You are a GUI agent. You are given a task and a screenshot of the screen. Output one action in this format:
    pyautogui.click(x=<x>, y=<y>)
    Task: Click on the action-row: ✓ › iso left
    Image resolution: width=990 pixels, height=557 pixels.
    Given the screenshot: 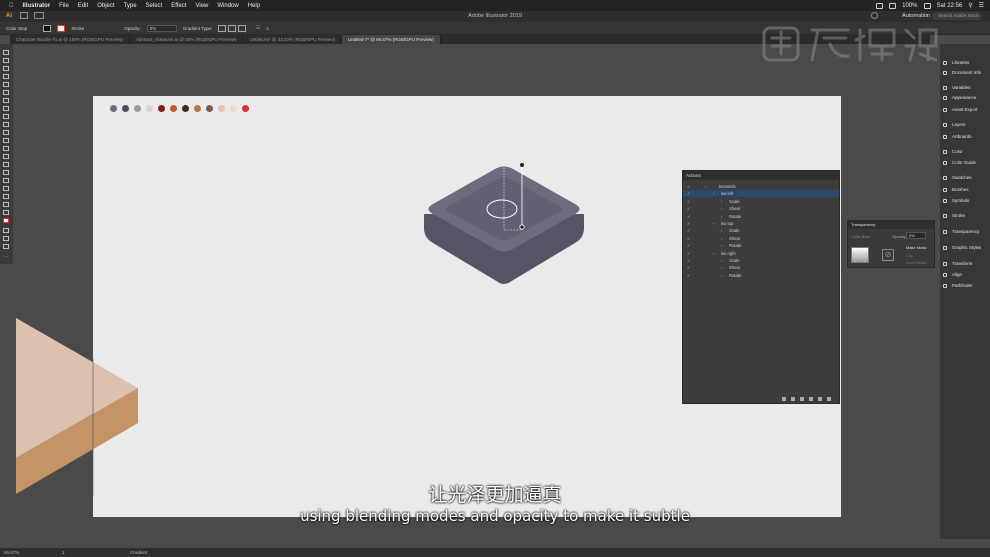 What is the action you would take?
    pyautogui.click(x=761, y=194)
    